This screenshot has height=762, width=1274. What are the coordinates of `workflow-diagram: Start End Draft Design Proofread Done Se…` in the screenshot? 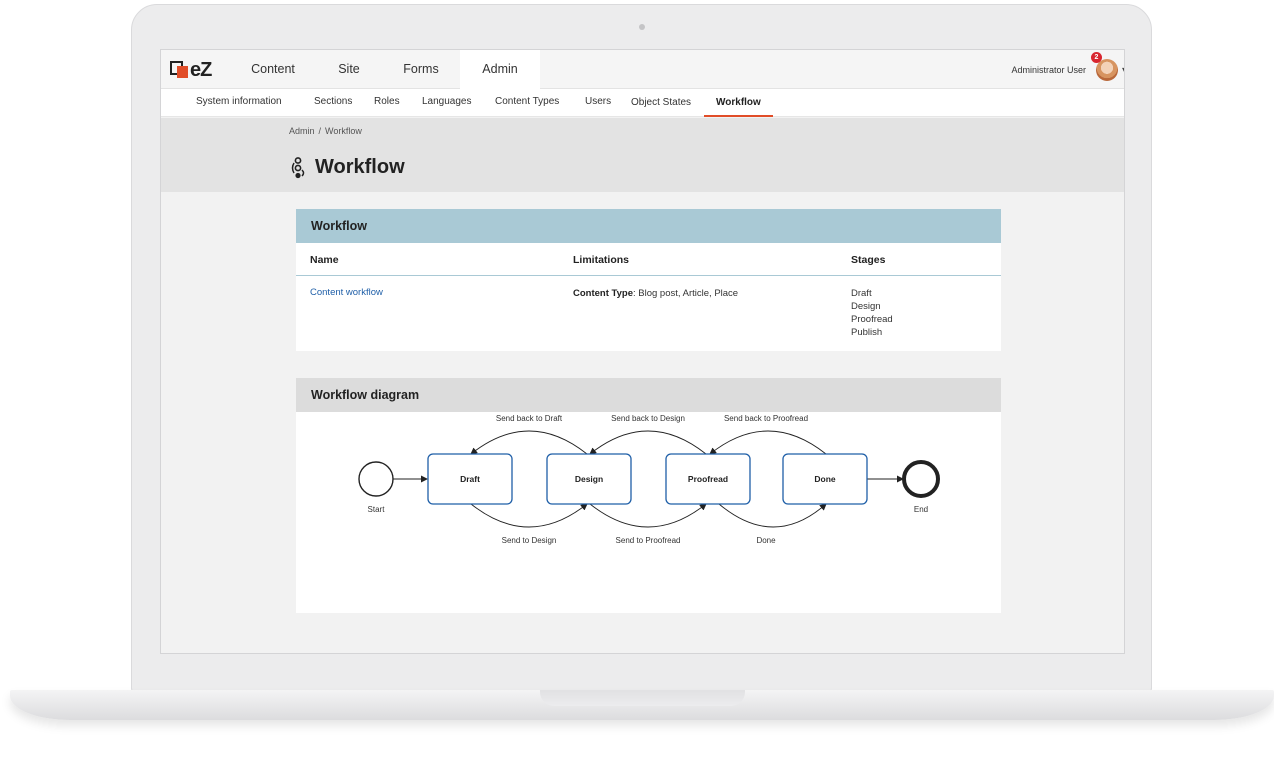 It's located at (649, 479).